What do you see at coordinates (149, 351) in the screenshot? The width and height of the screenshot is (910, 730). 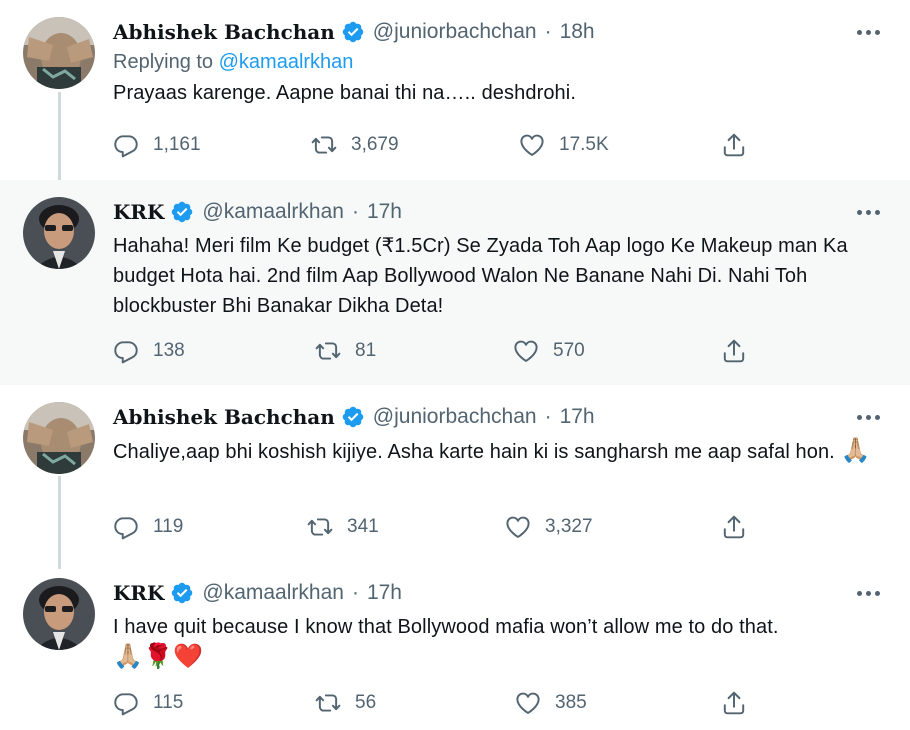 I see `reply-button: 138` at bounding box center [149, 351].